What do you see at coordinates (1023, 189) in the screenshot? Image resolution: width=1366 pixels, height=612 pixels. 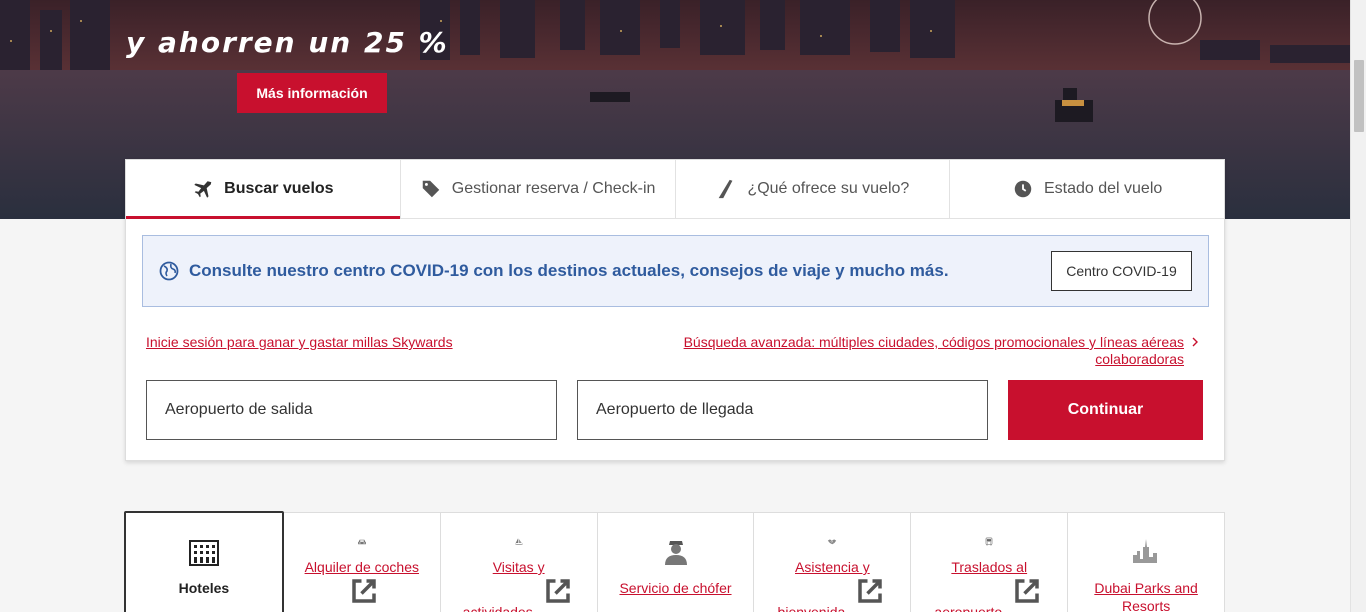 I see `clock-icon` at bounding box center [1023, 189].